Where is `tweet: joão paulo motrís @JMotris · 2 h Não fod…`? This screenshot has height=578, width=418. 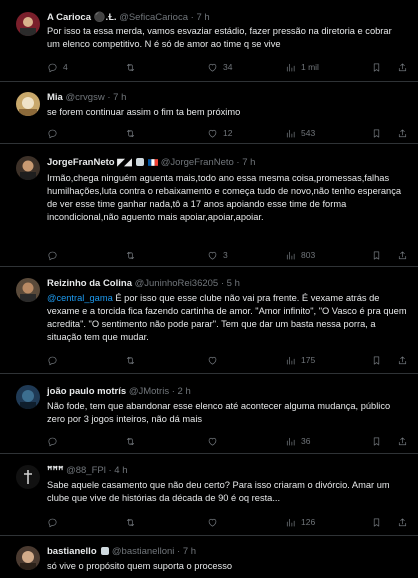
tweet: joão paulo motrís @JMotris · 2 h Não fod… is located at coordinates (209, 414).